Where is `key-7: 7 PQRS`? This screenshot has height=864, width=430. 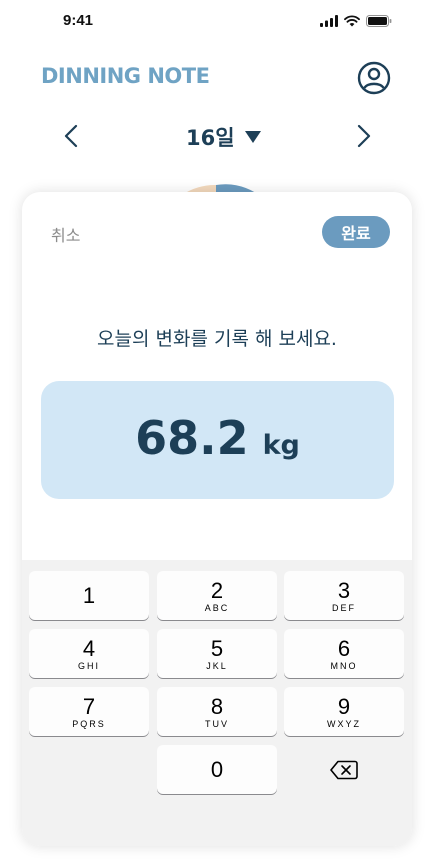
key-7: 7 PQRS is located at coordinates (89, 711).